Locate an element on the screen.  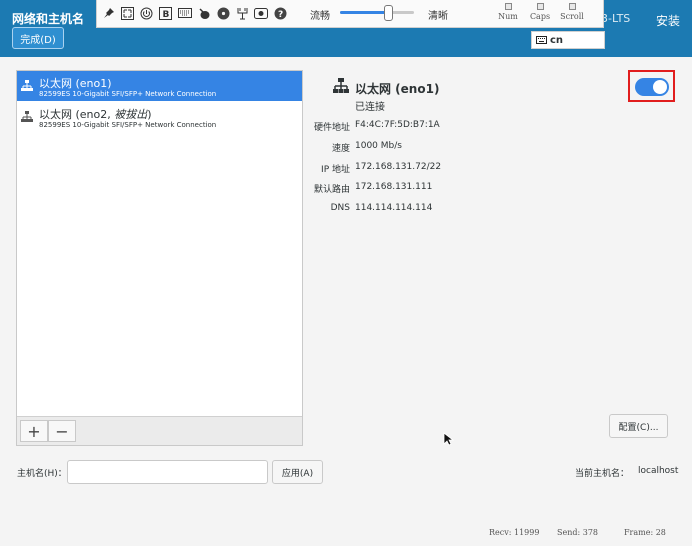
mouse-icon is located at coordinates (204, 13).